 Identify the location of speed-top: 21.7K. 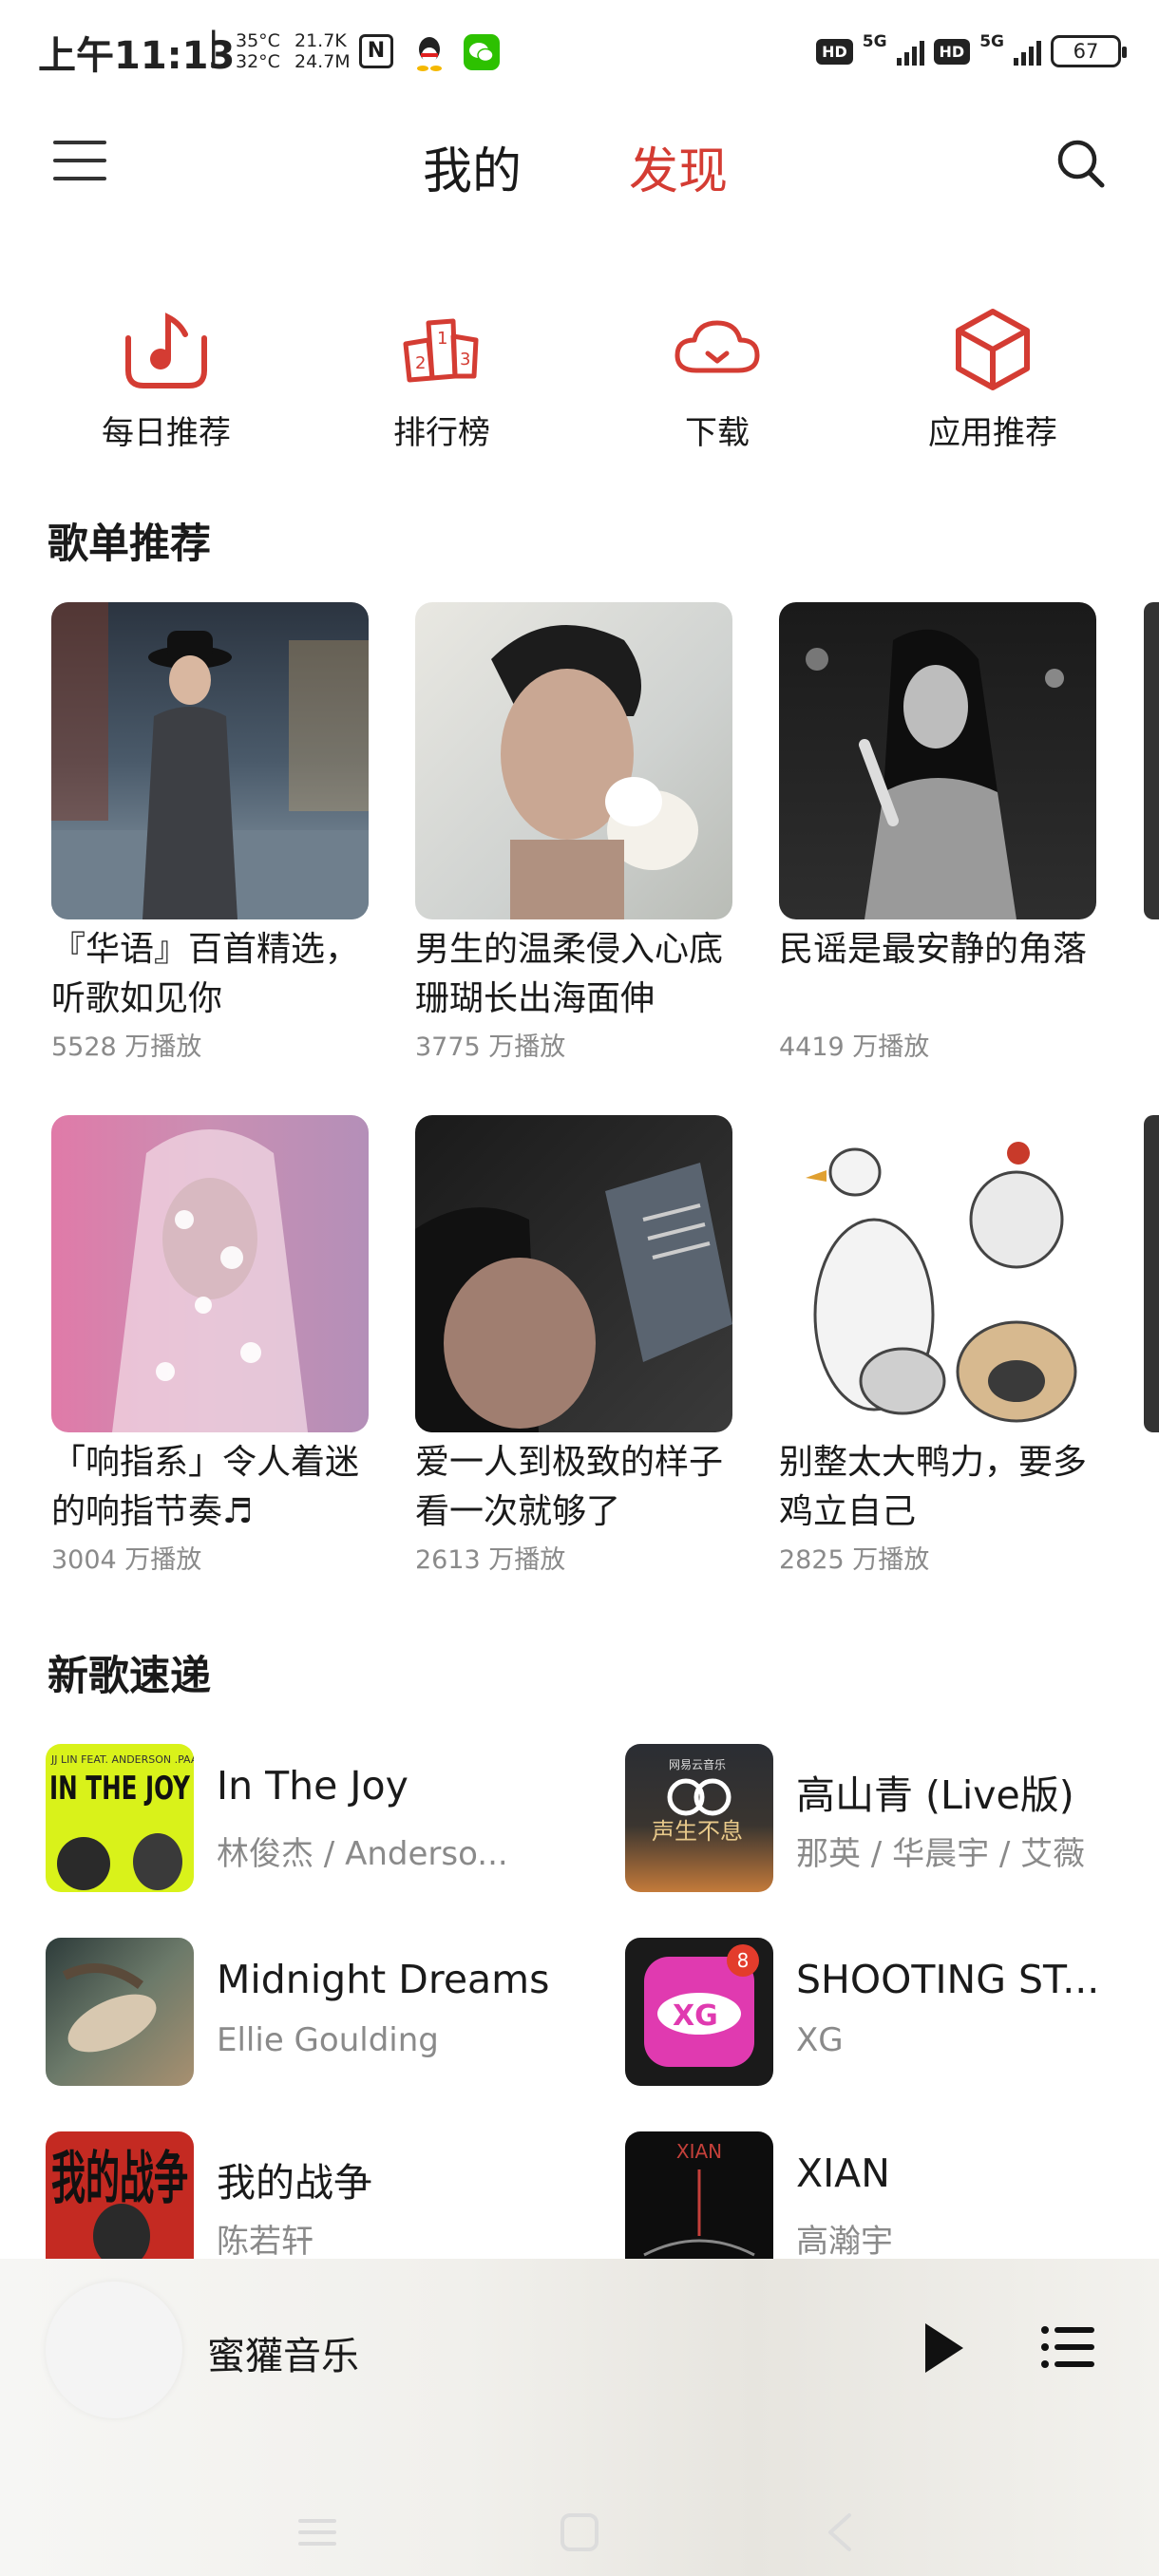
(320, 40).